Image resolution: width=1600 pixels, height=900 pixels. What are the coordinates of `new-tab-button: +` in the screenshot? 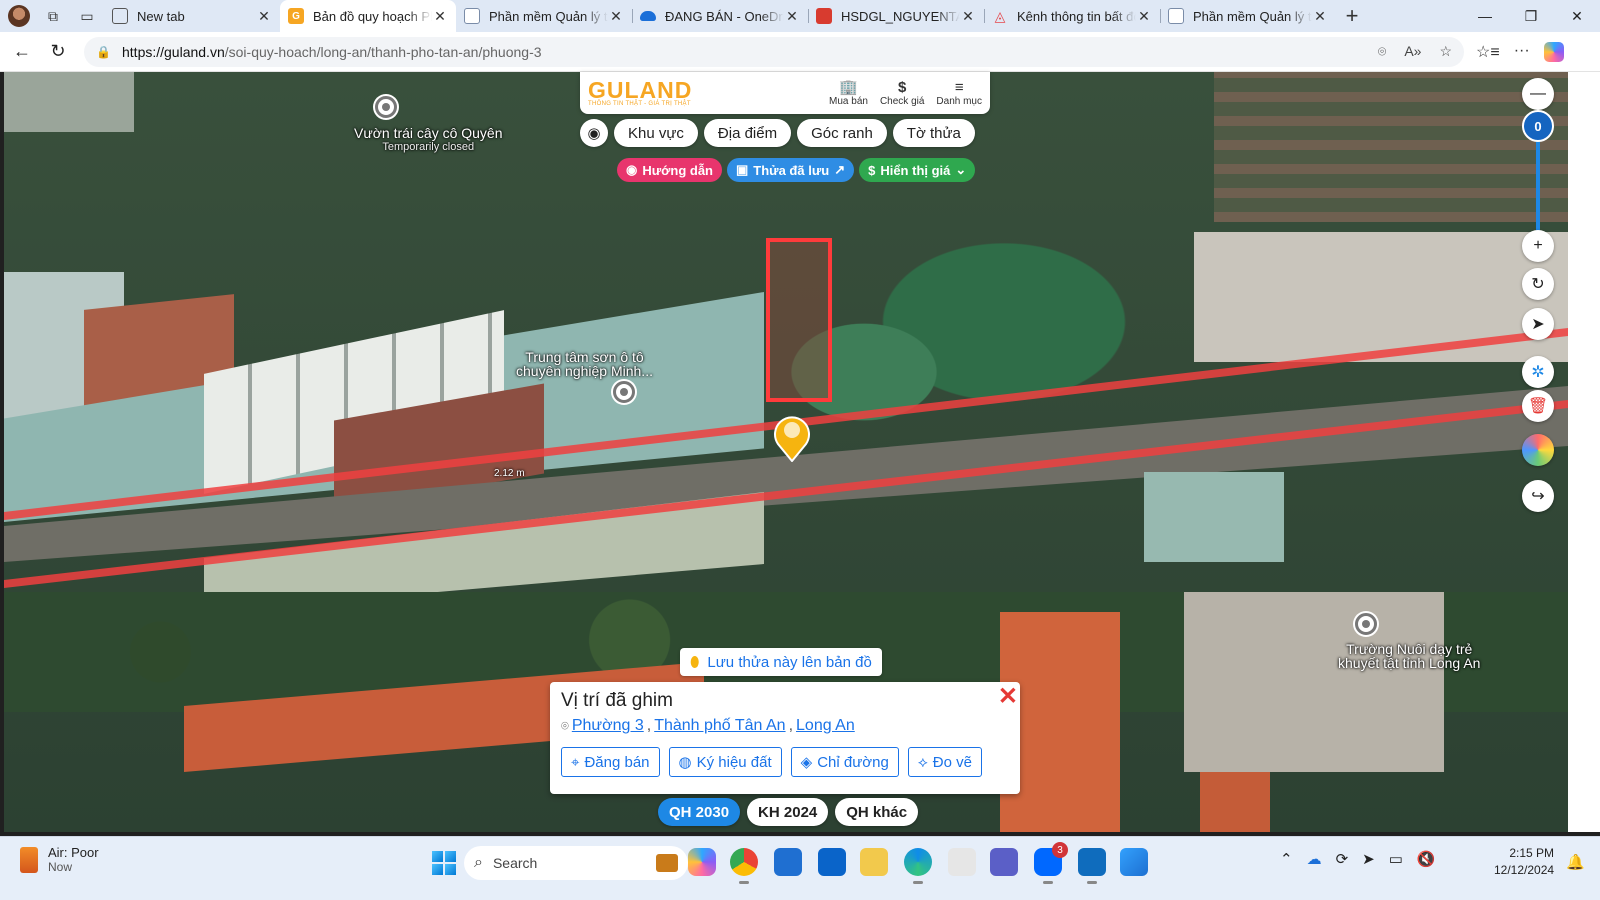 It's located at (1352, 16).